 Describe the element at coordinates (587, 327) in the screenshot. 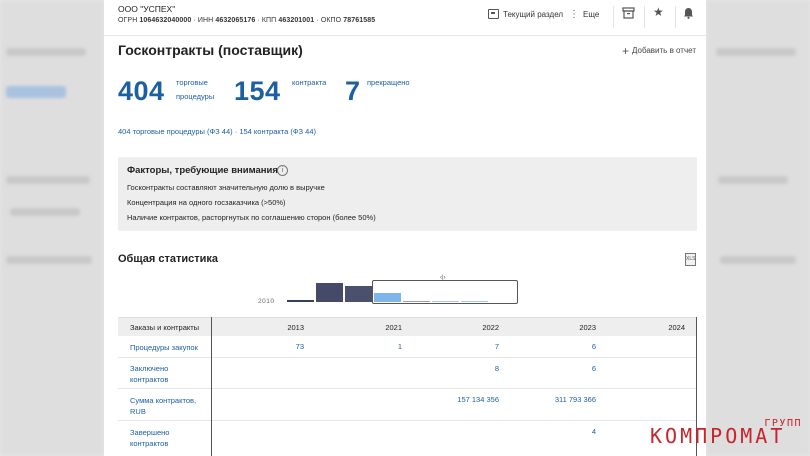

I see `column-header-year: 2023` at that location.